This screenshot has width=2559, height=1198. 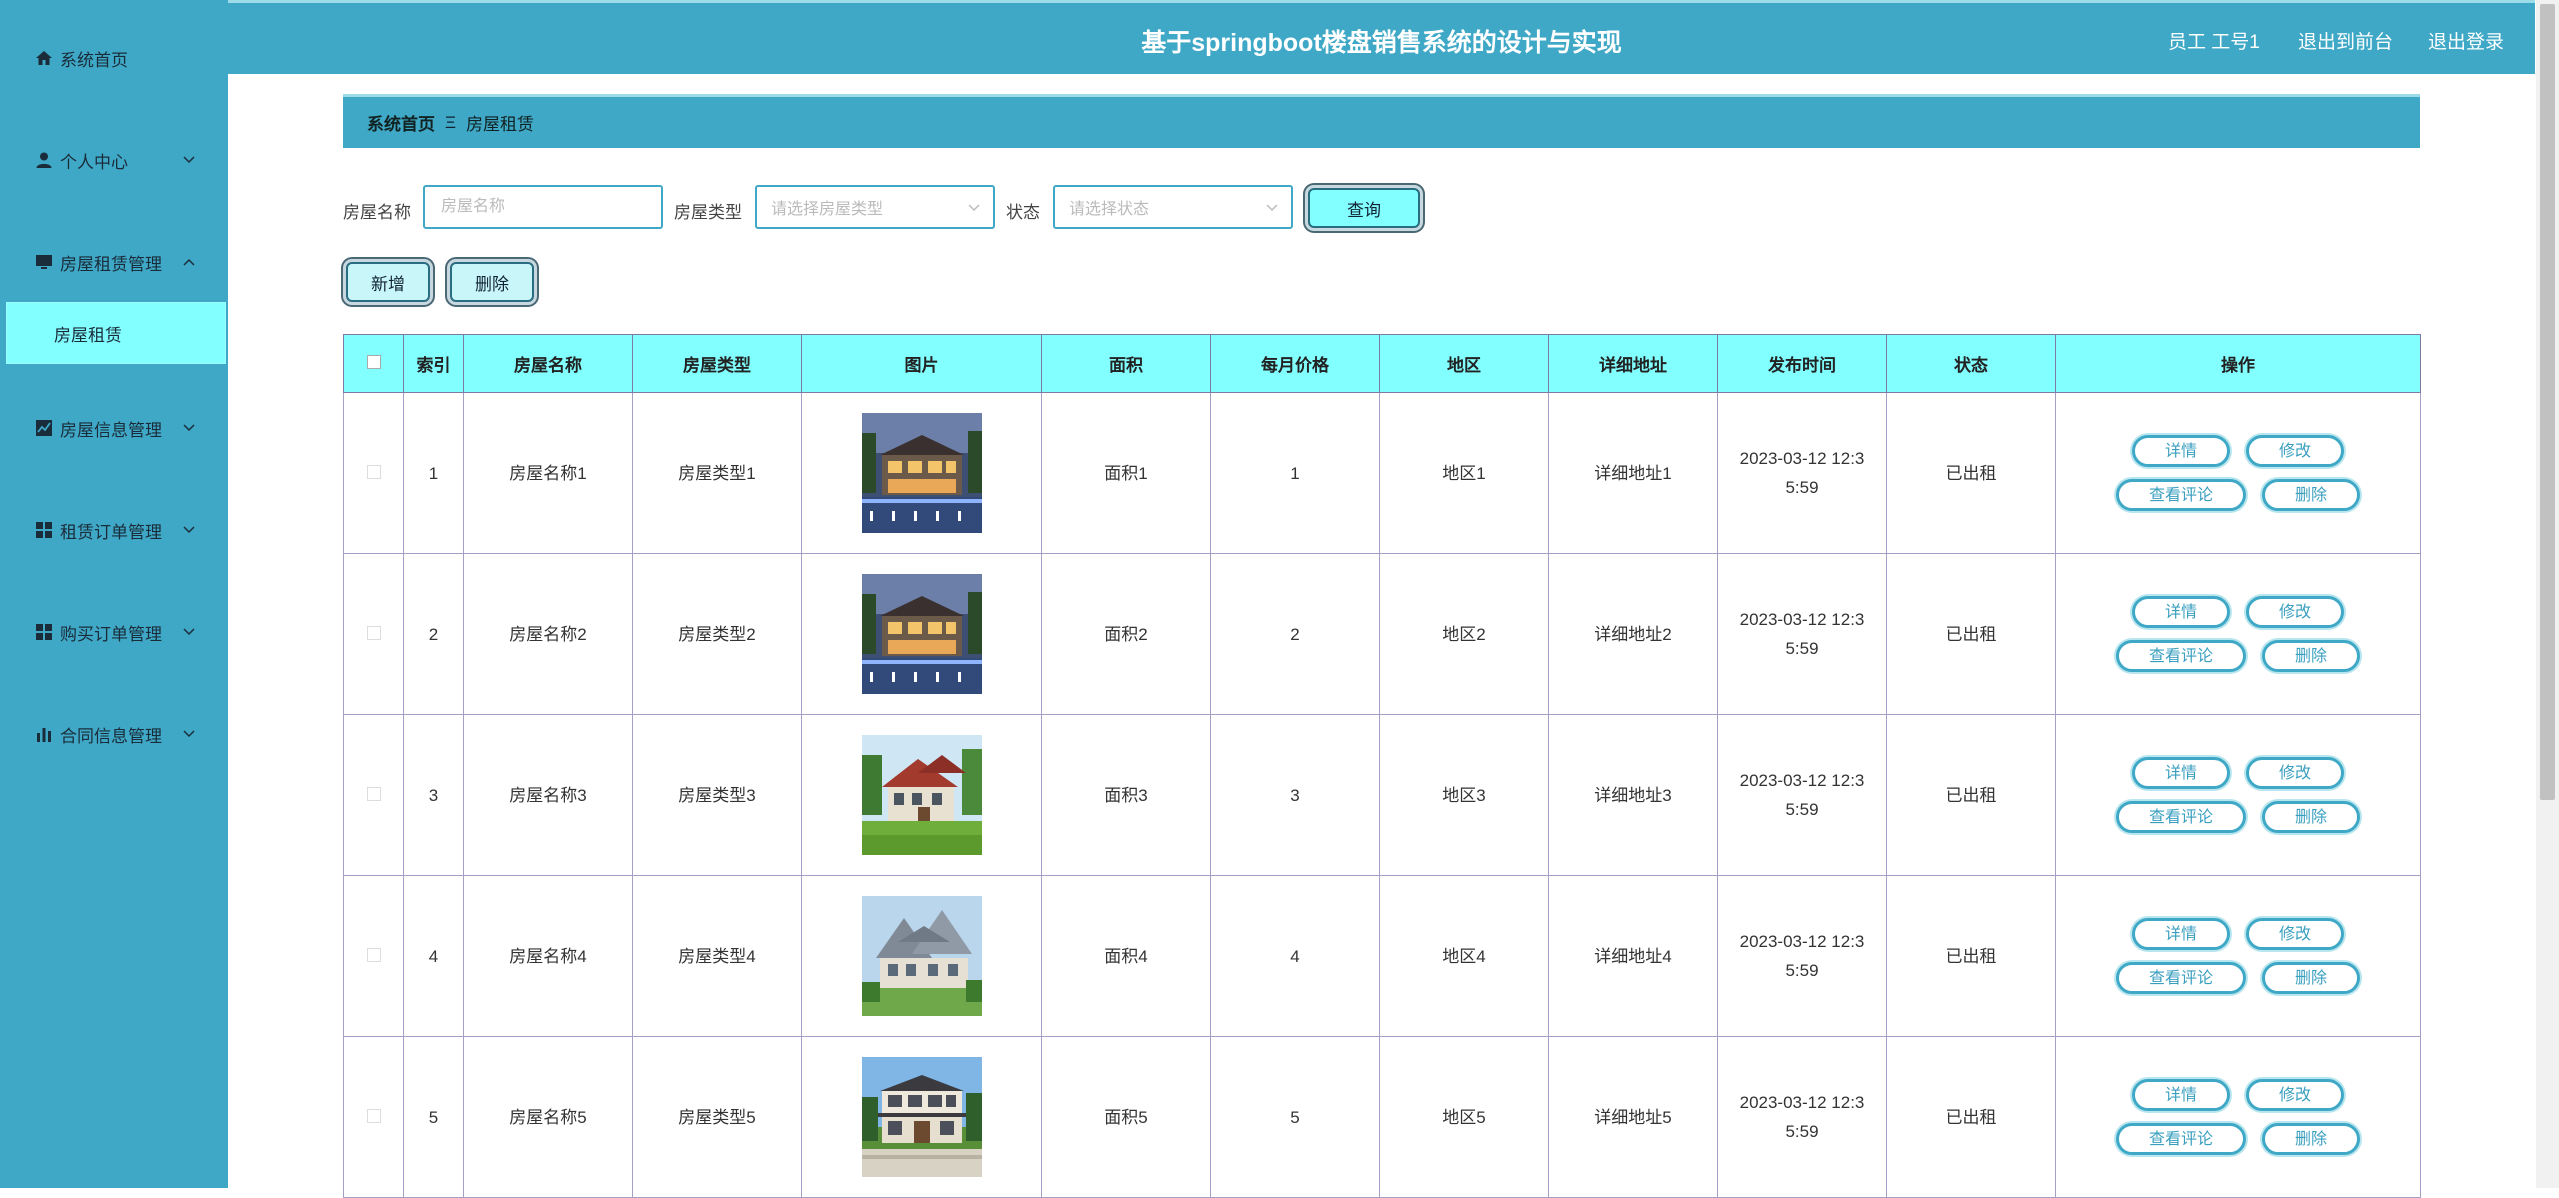 What do you see at coordinates (548, 363) in the screenshot?
I see `header-house-name: 房屋名称` at bounding box center [548, 363].